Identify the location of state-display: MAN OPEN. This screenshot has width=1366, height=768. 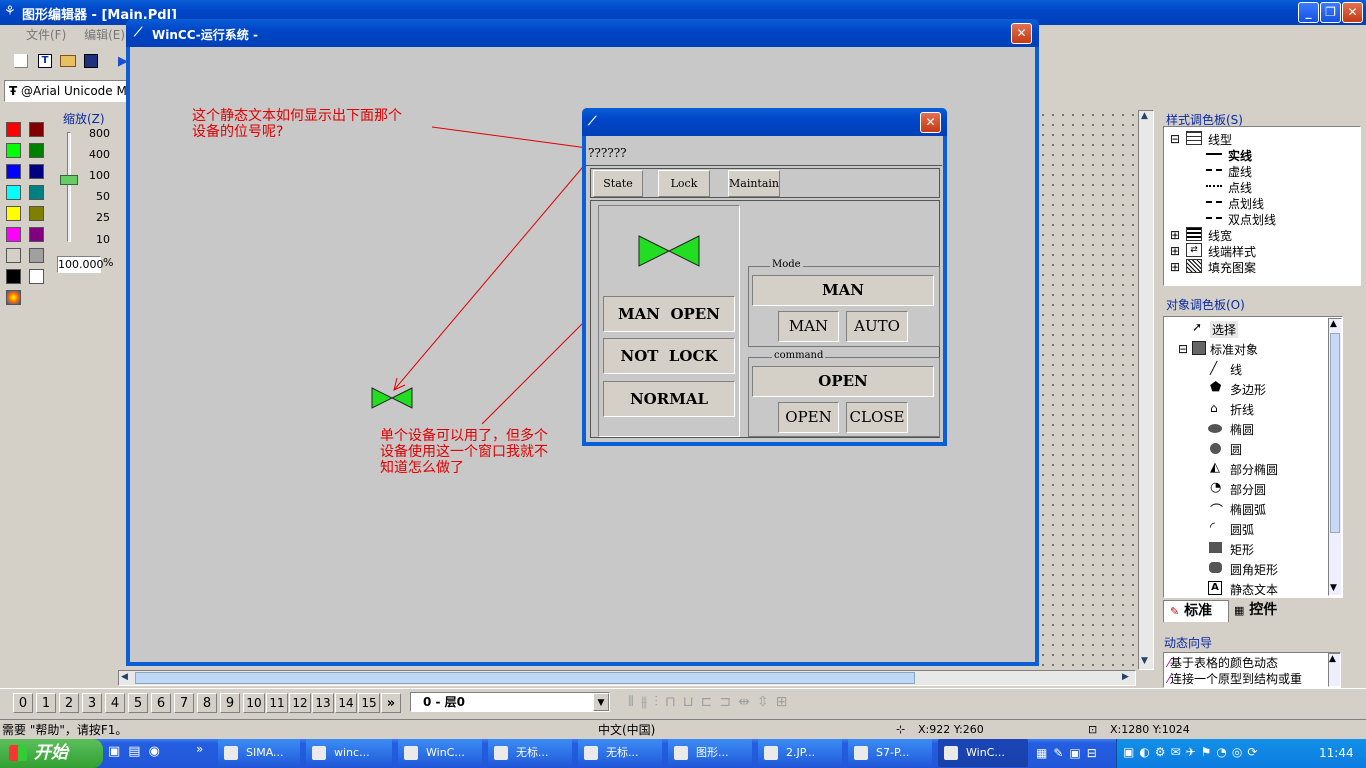
(669, 314).